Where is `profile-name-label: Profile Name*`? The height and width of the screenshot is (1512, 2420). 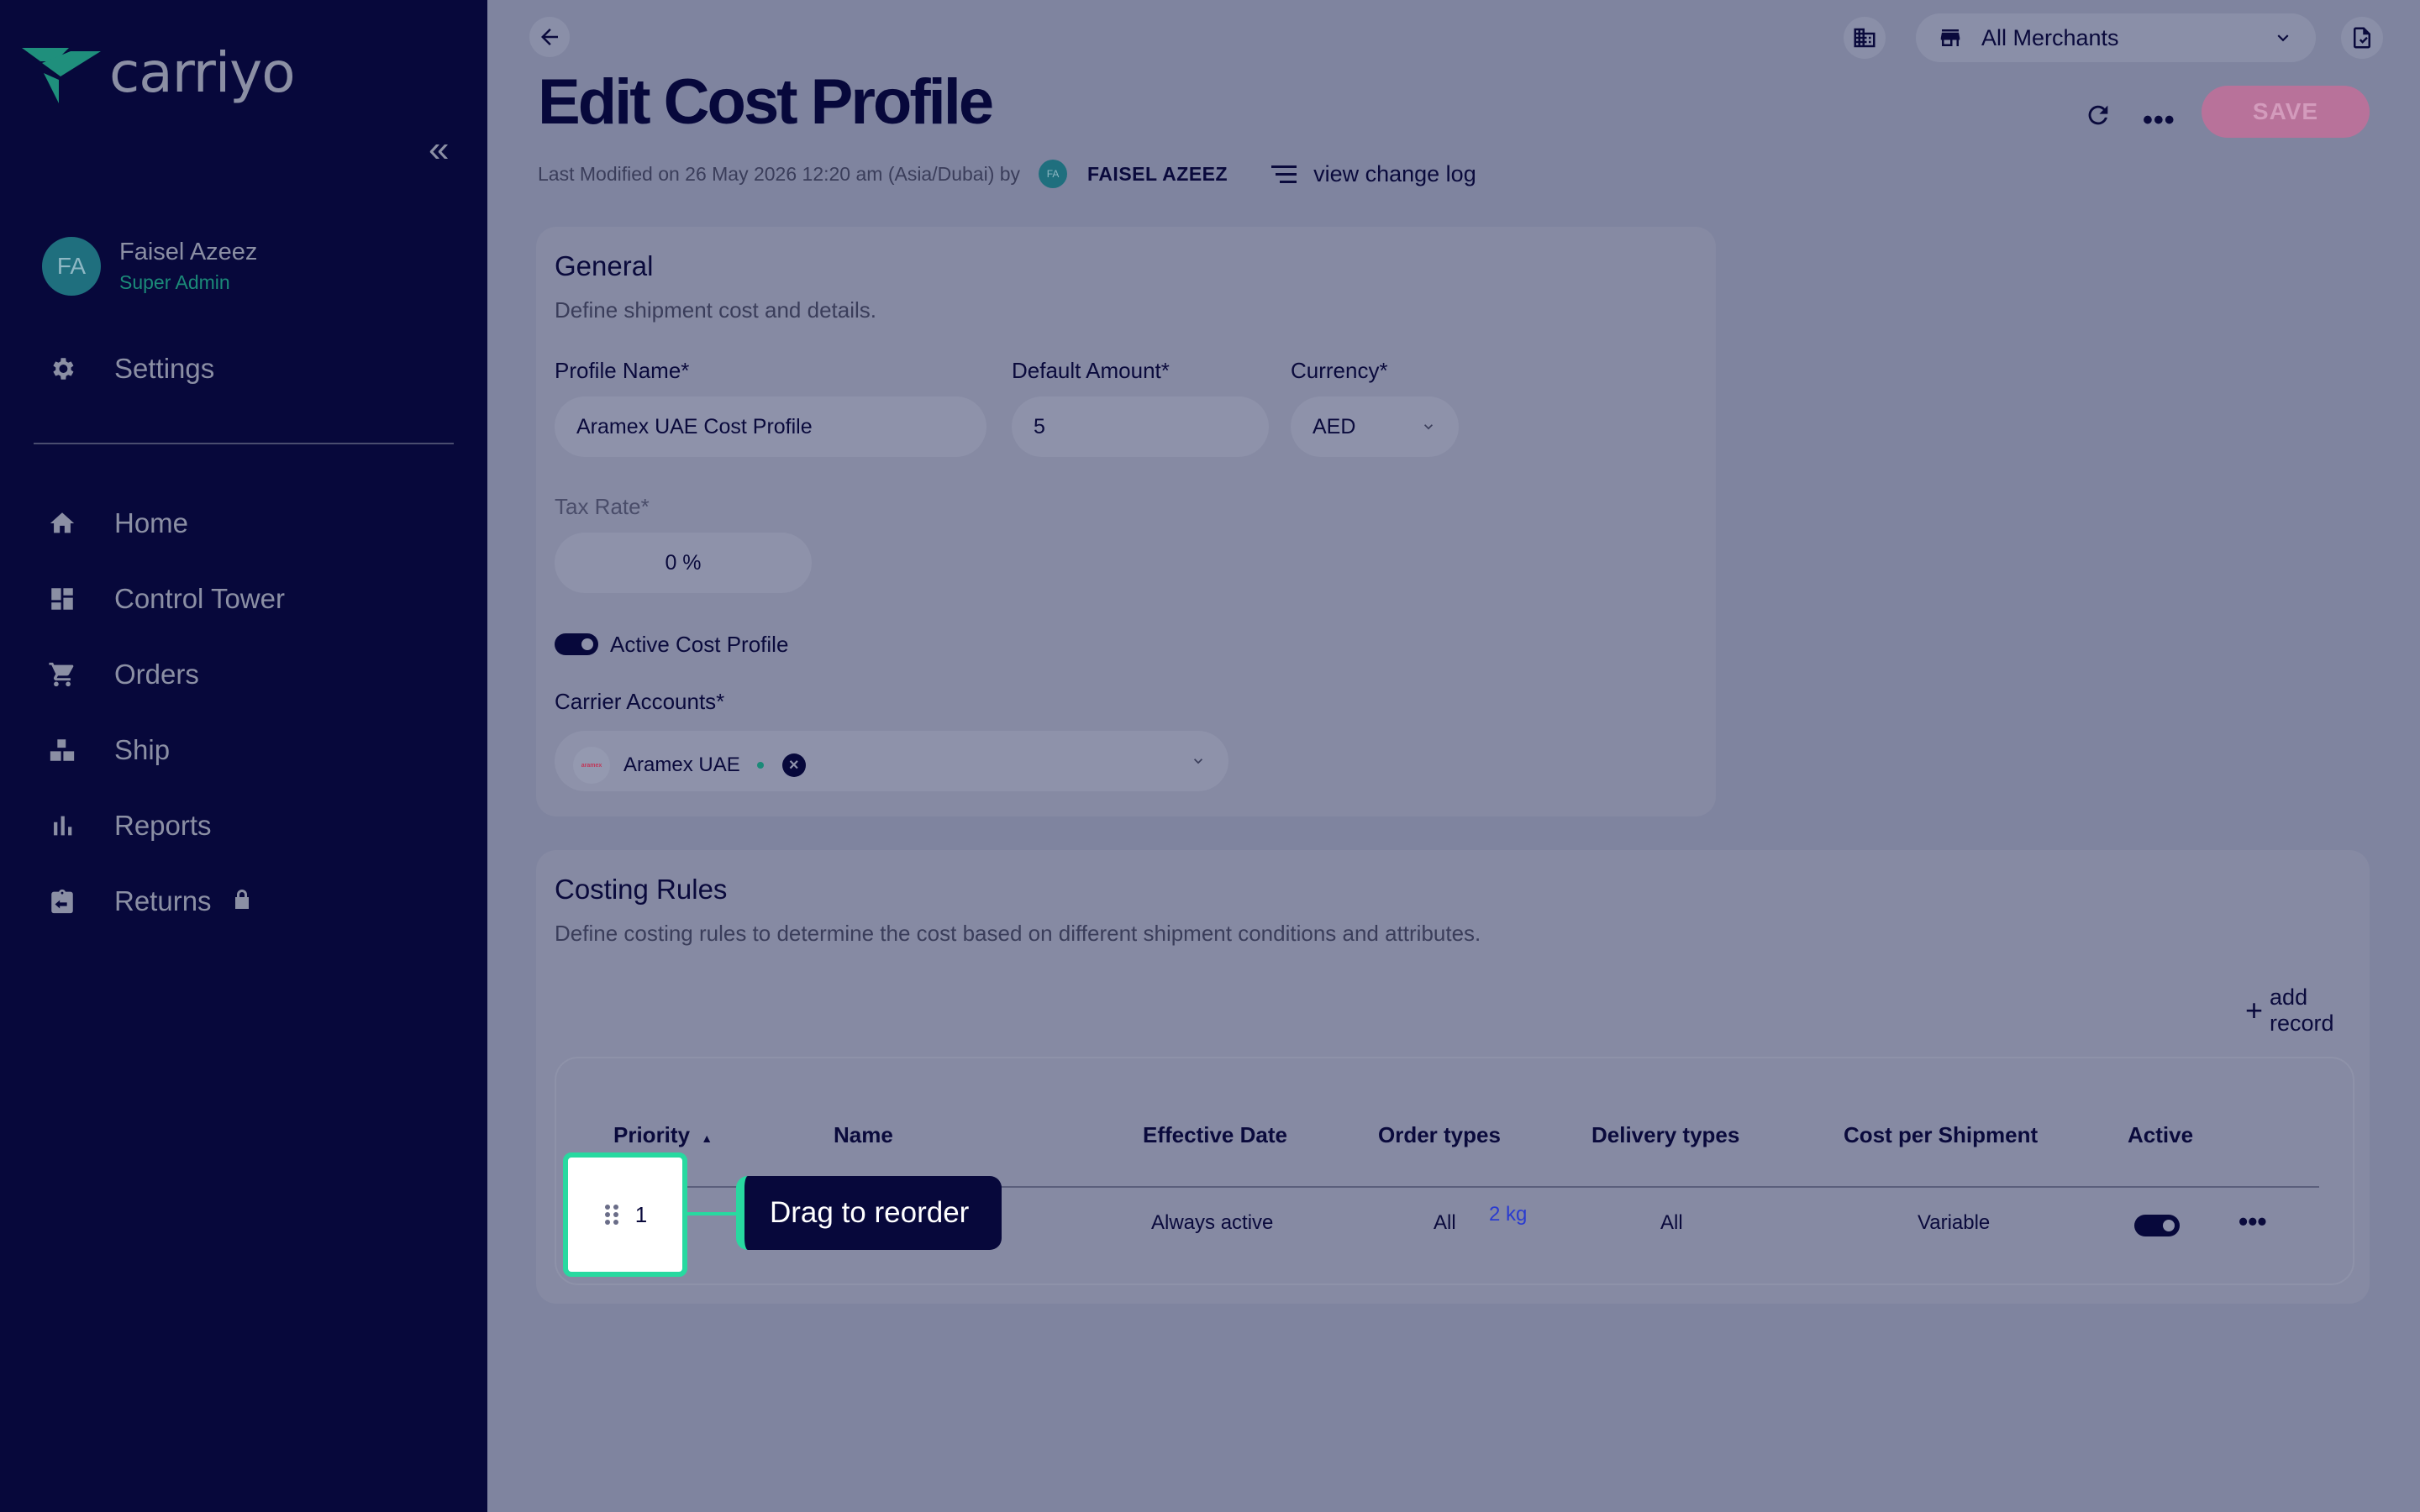 profile-name-label: Profile Name* is located at coordinates (622, 370).